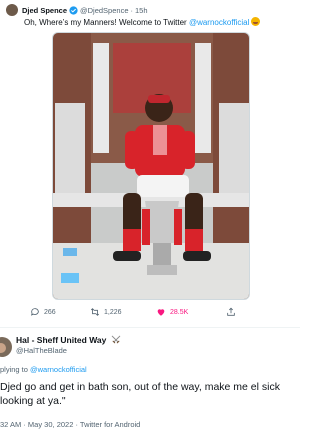  Describe the element at coordinates (35, 312) in the screenshot. I see `reply-icon` at that location.